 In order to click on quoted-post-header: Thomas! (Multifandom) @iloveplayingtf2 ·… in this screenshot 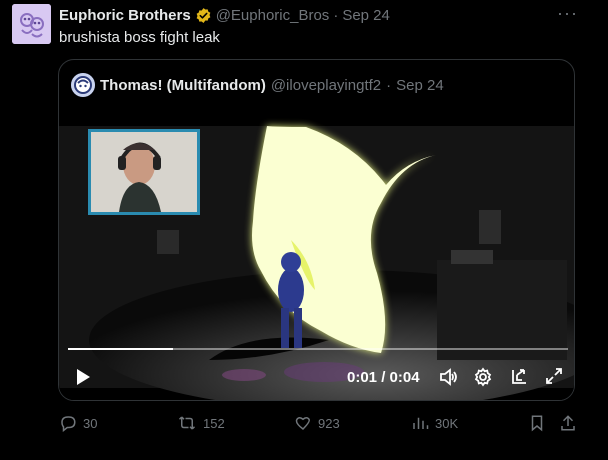, I will do `click(257, 85)`.